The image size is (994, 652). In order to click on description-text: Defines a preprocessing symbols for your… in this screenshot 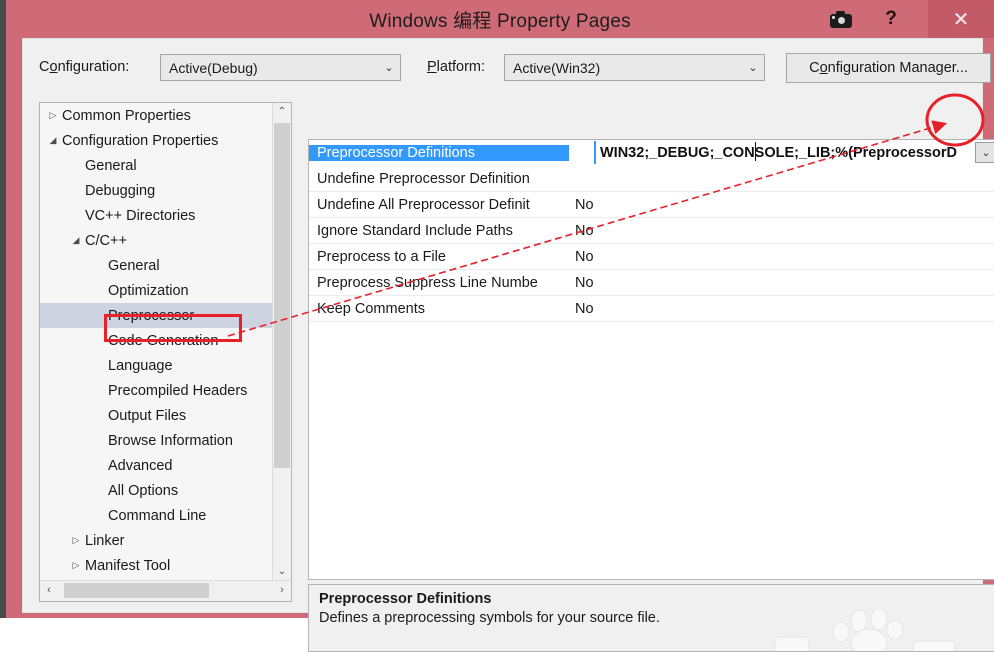, I will do `click(489, 618)`.